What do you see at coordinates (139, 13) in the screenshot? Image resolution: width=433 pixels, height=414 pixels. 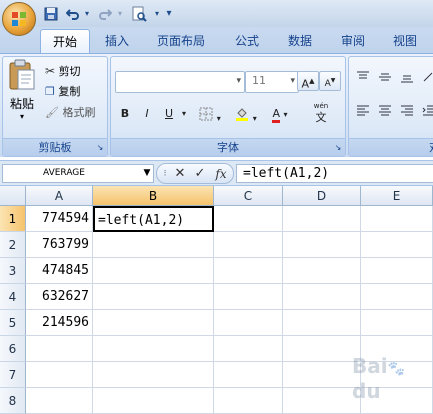 I see `print-preview-icon` at bounding box center [139, 13].